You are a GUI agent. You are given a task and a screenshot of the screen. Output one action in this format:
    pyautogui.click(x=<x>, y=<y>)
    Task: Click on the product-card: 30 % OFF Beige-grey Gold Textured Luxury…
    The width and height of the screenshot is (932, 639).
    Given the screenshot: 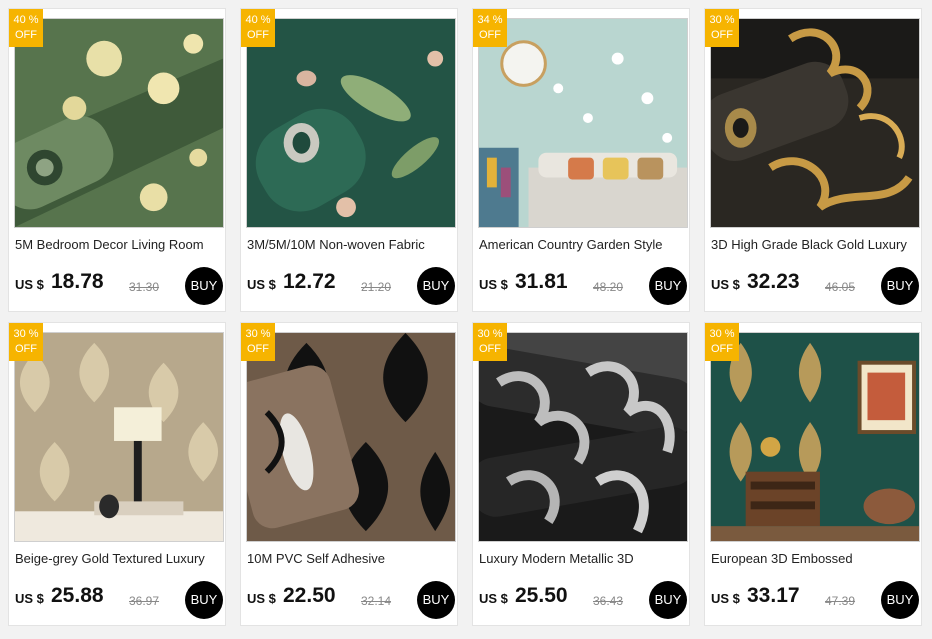 What is the action you would take?
    pyautogui.click(x=117, y=474)
    